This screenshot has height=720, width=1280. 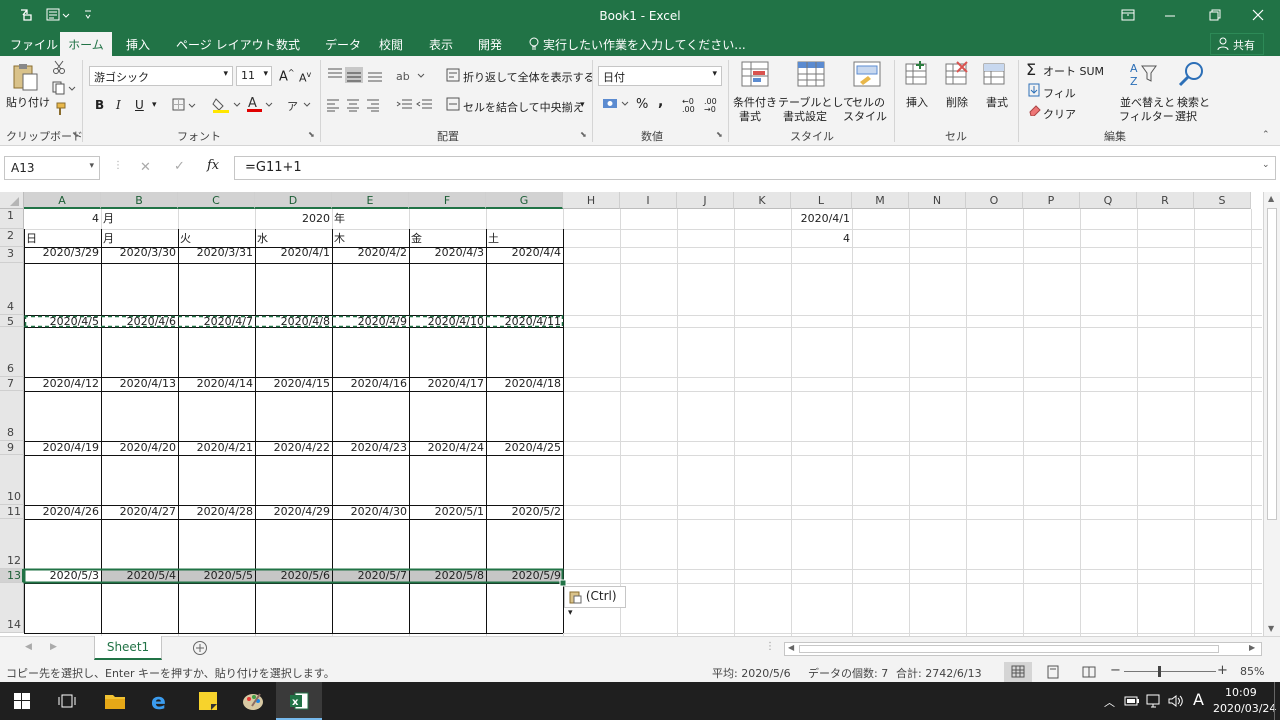 I want to click on status-count: データの個数: 7, so click(x=848, y=673).